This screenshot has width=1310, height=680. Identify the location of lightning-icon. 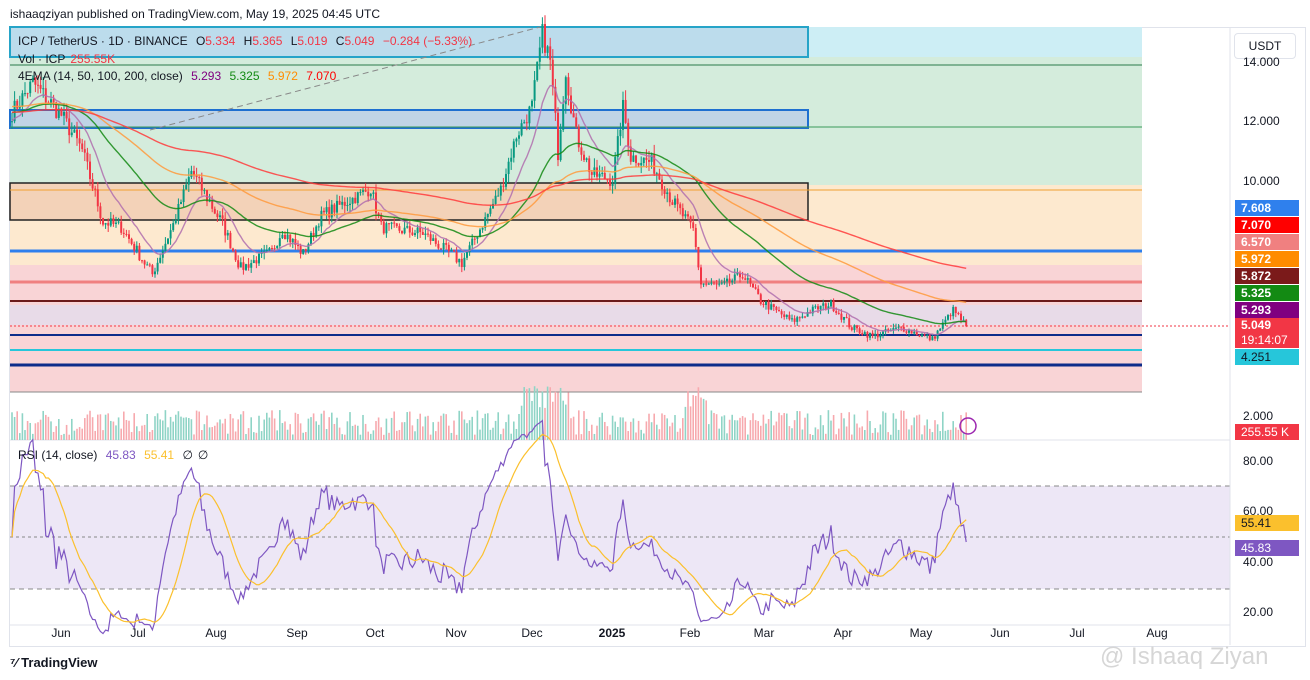
(968, 426).